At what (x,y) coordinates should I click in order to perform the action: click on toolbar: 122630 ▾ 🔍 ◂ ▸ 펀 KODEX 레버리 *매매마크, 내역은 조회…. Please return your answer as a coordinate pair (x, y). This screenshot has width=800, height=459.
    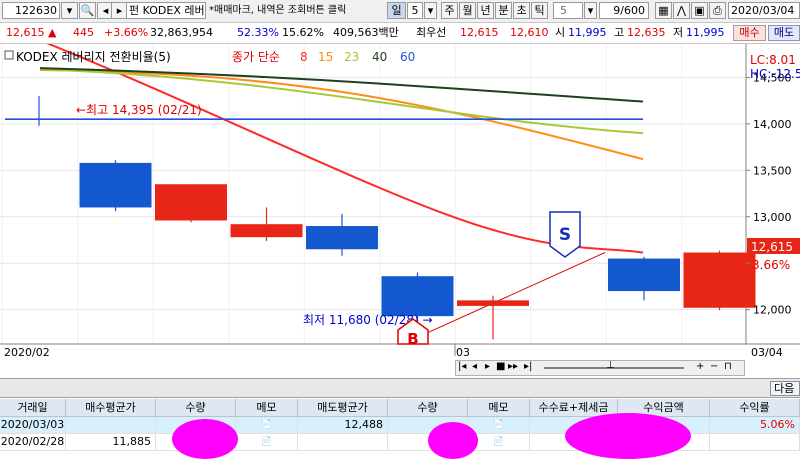
    Looking at the image, I should click on (400, 11).